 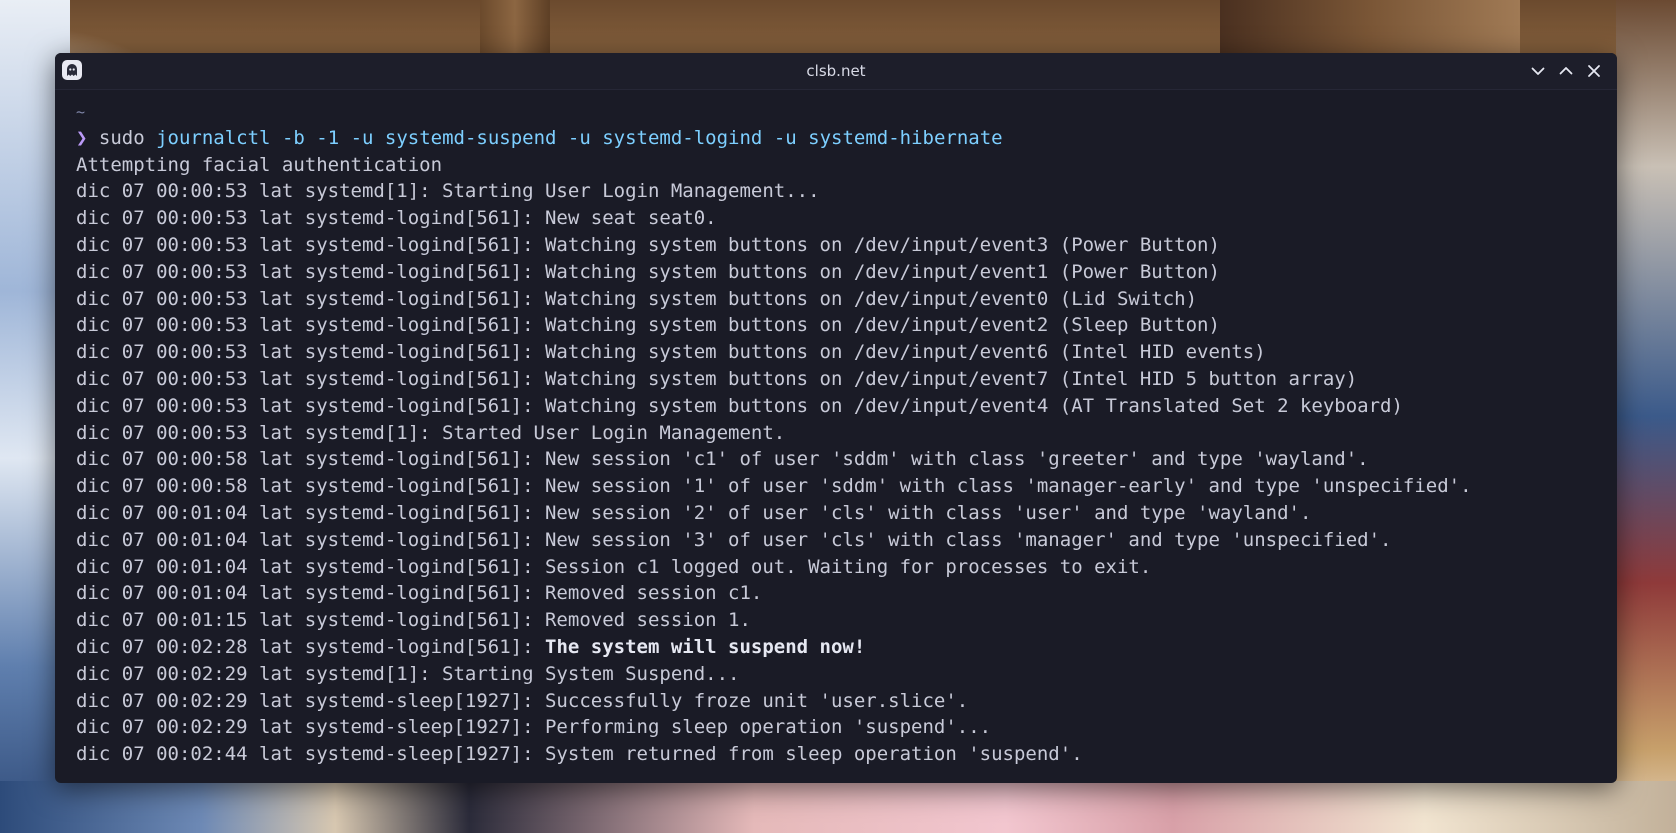 I want to click on cwd: ~, so click(x=81, y=112).